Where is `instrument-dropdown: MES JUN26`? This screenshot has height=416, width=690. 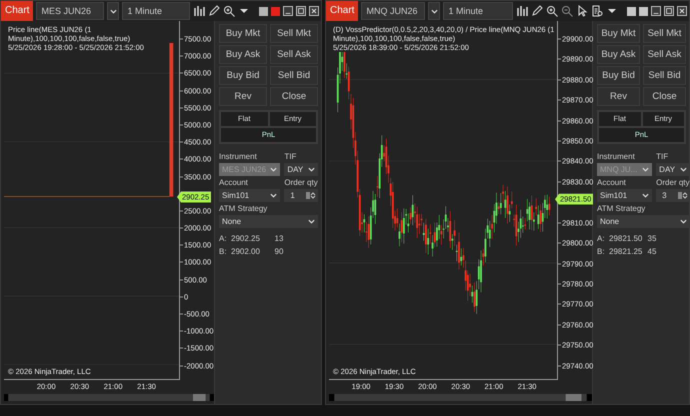
instrument-dropdown: MES JUN26 is located at coordinates (70, 11).